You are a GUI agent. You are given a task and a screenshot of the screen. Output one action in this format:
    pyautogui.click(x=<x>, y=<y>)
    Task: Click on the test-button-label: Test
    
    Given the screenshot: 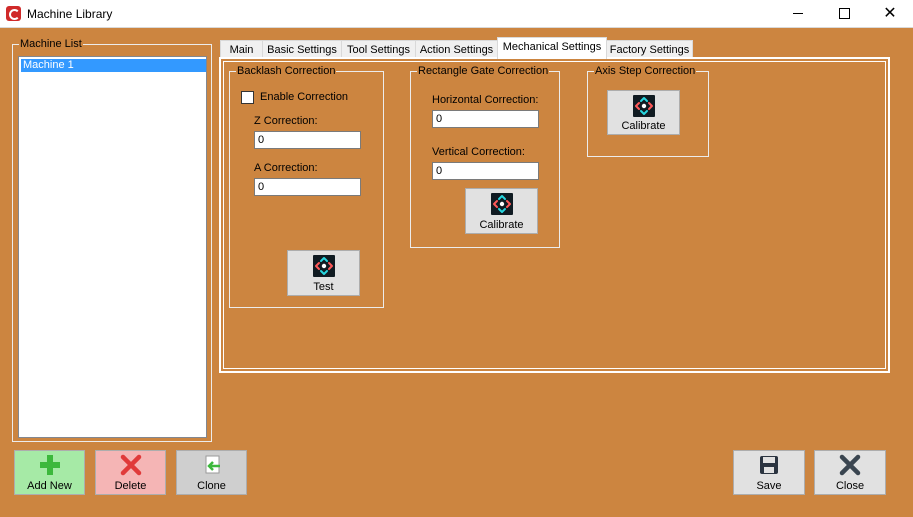 What is the action you would take?
    pyautogui.click(x=323, y=287)
    